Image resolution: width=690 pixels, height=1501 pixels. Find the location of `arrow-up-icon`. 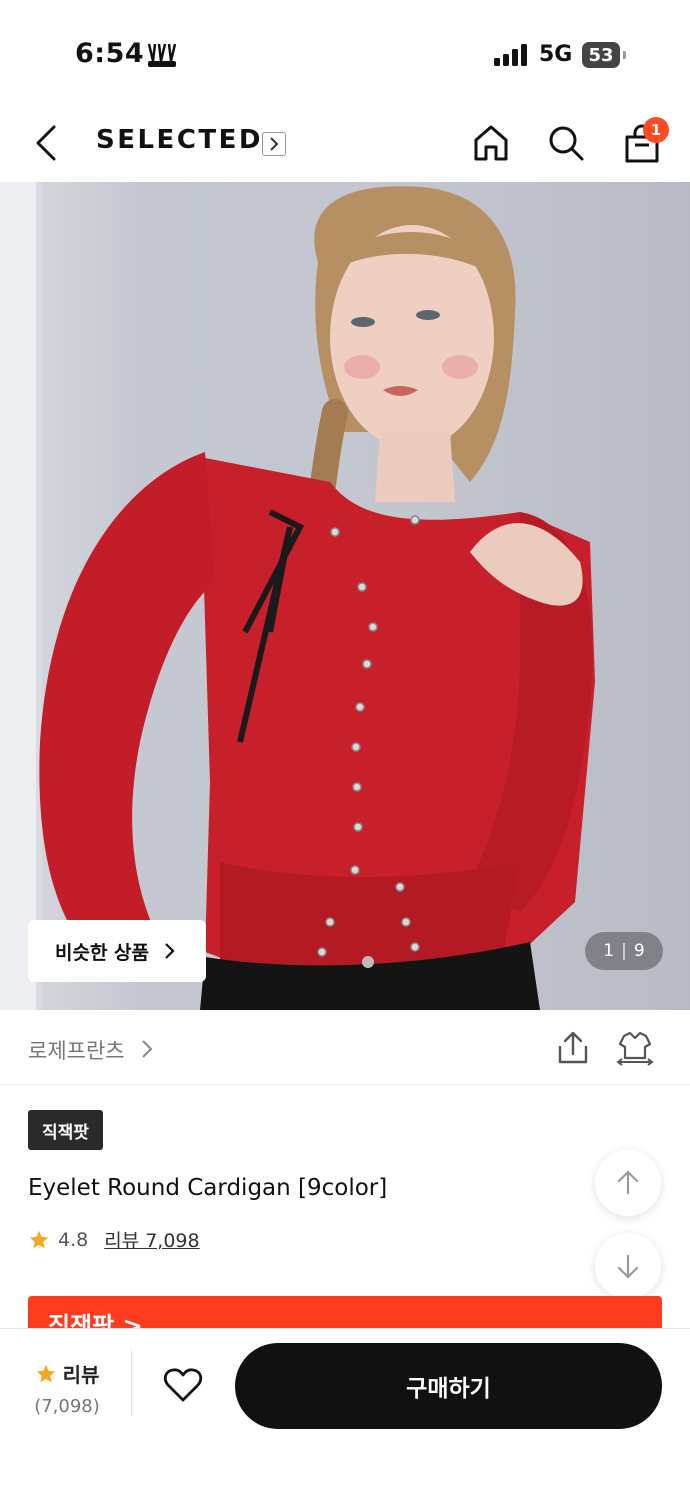

arrow-up-icon is located at coordinates (628, 1182).